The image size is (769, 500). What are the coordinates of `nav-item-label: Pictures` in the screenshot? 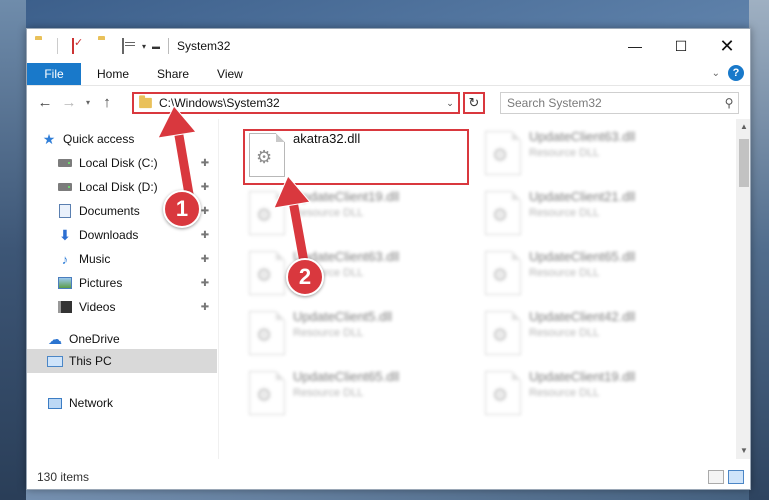 It's located at (101, 283).